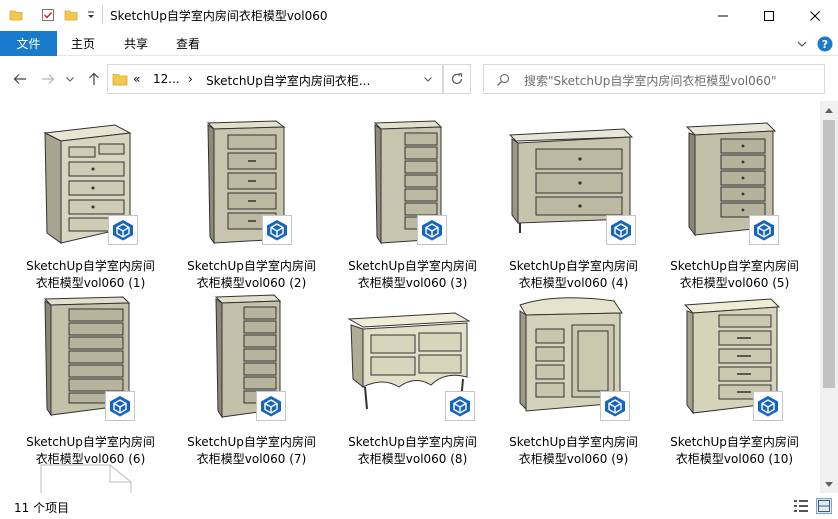 Image resolution: width=838 pixels, height=519 pixels. What do you see at coordinates (573, 459) in the screenshot?
I see `file-name-line: 衣柜模型vol060 (9)` at bounding box center [573, 459].